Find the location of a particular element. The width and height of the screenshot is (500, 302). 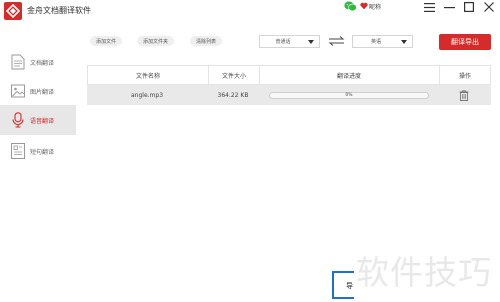

source-language-select: 普通话 is located at coordinates (289, 41).